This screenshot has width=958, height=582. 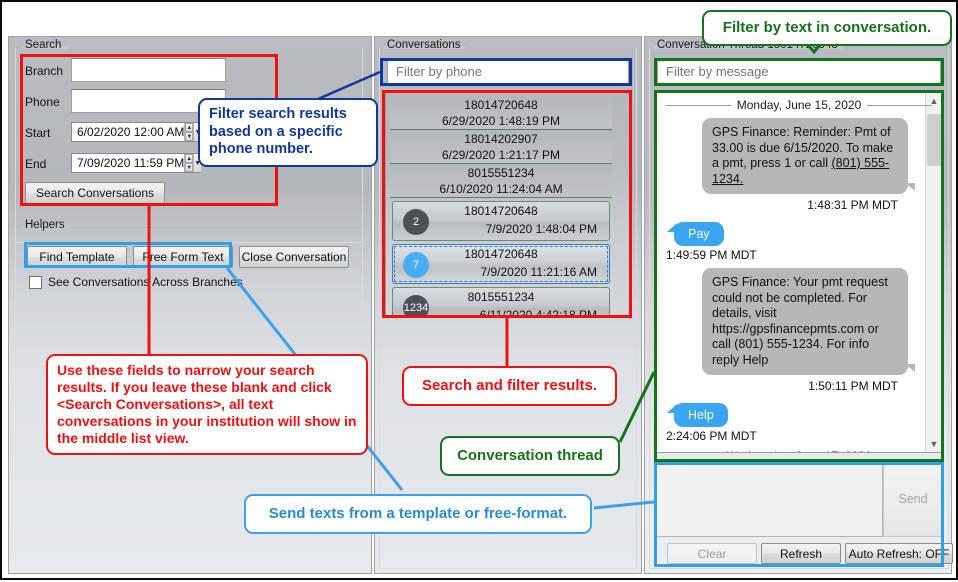 I want to click on callout-conversation-thread: Conversation thread, so click(x=530, y=456).